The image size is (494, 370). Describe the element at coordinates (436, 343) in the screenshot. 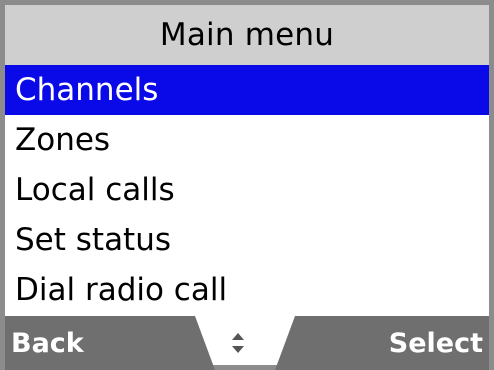

I see `select-softkey: Select` at that location.